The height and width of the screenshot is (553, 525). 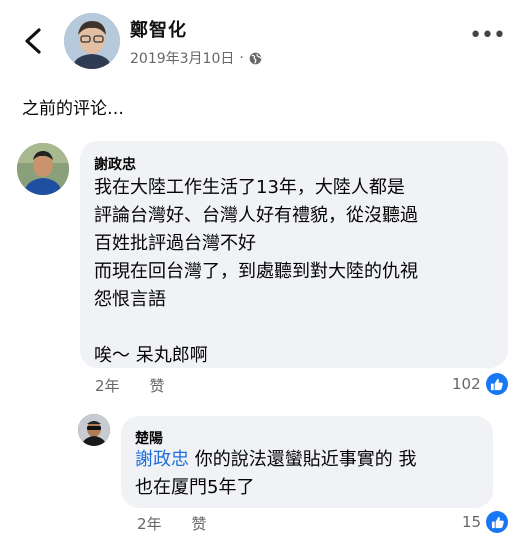 I want to click on reply-reaction-count: 15, so click(x=472, y=522).